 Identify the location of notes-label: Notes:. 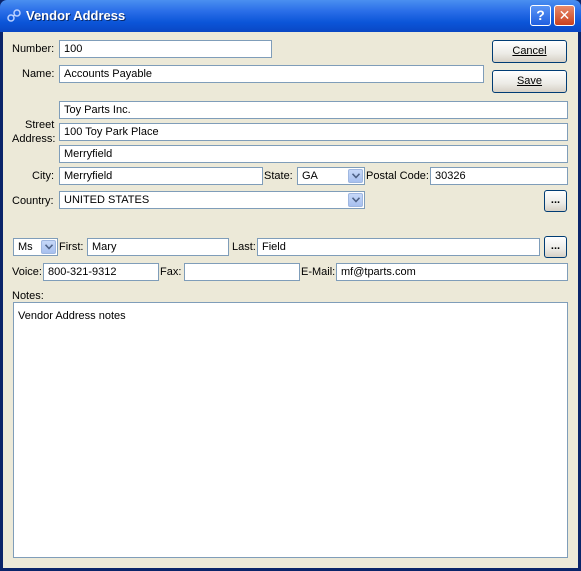
(28, 296).